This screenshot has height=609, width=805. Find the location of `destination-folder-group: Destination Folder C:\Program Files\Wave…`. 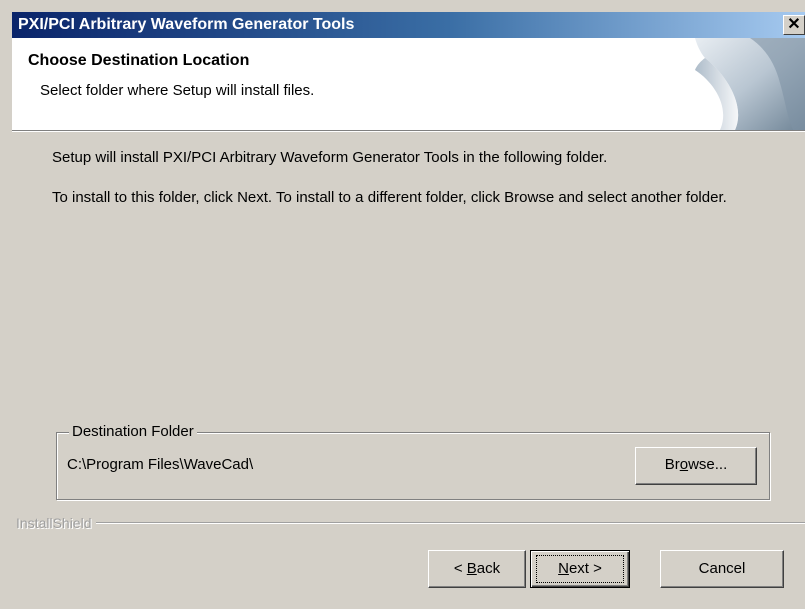

destination-folder-group: Destination Folder C:\Program Files\Wave… is located at coordinates (413, 461).